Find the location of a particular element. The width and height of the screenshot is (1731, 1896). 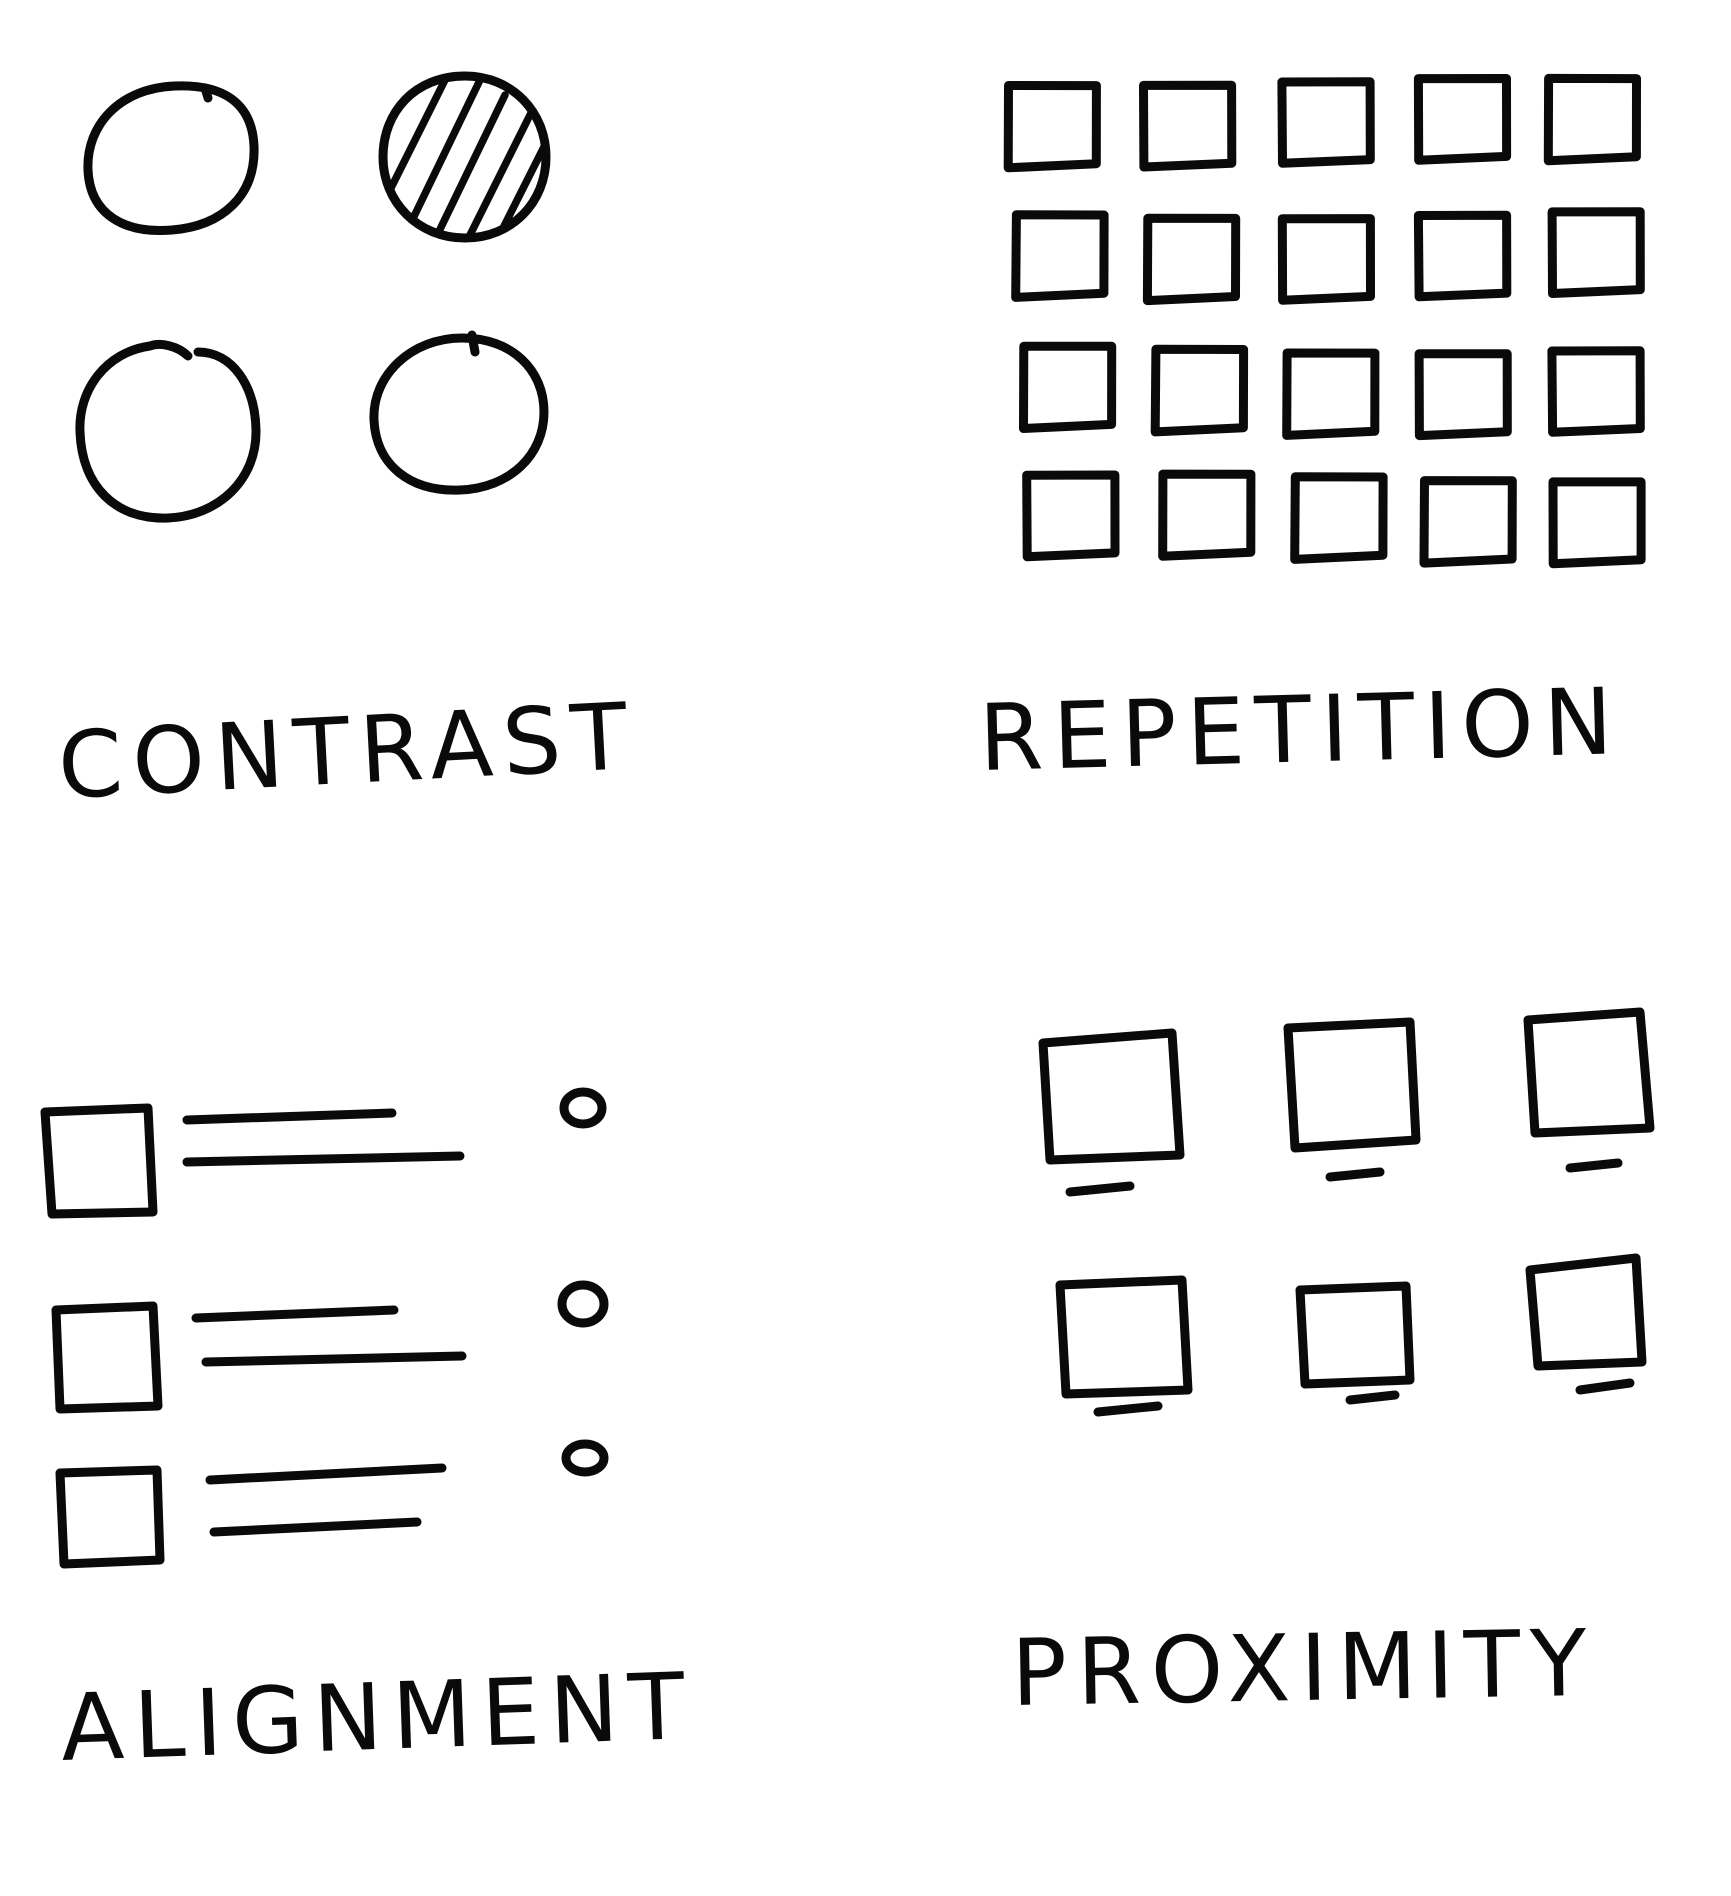

proximity-panel: PROXIMITY is located at coordinates (1333, 1367).